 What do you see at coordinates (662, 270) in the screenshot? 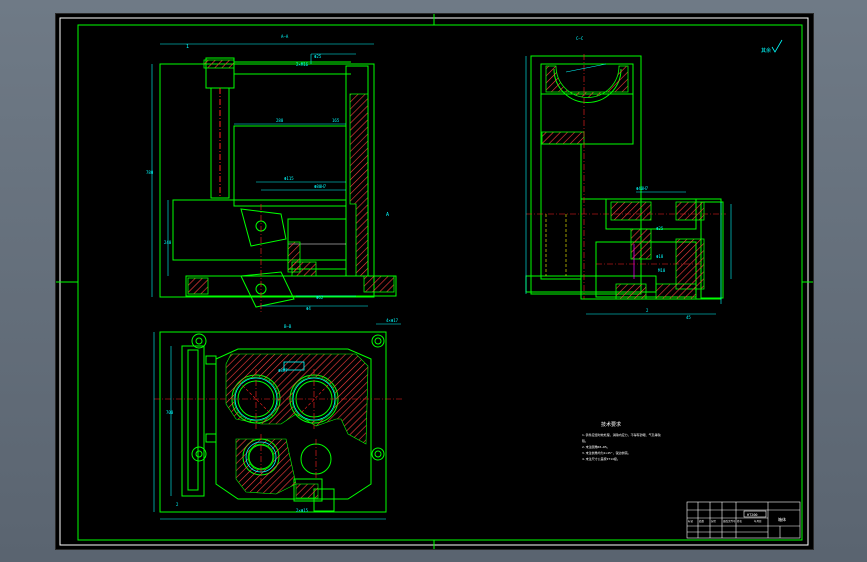
I see `svg-text: M10` at bounding box center [662, 270].